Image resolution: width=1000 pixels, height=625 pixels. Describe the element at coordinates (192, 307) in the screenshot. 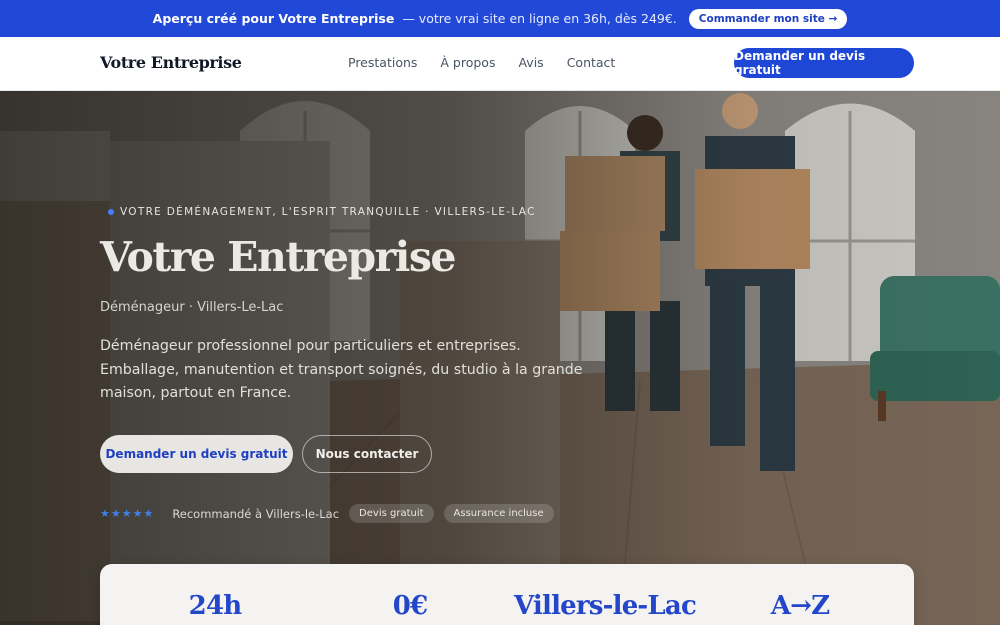

I see `hero-subtitle: Déménageur · Villers-Le-Lac` at that location.